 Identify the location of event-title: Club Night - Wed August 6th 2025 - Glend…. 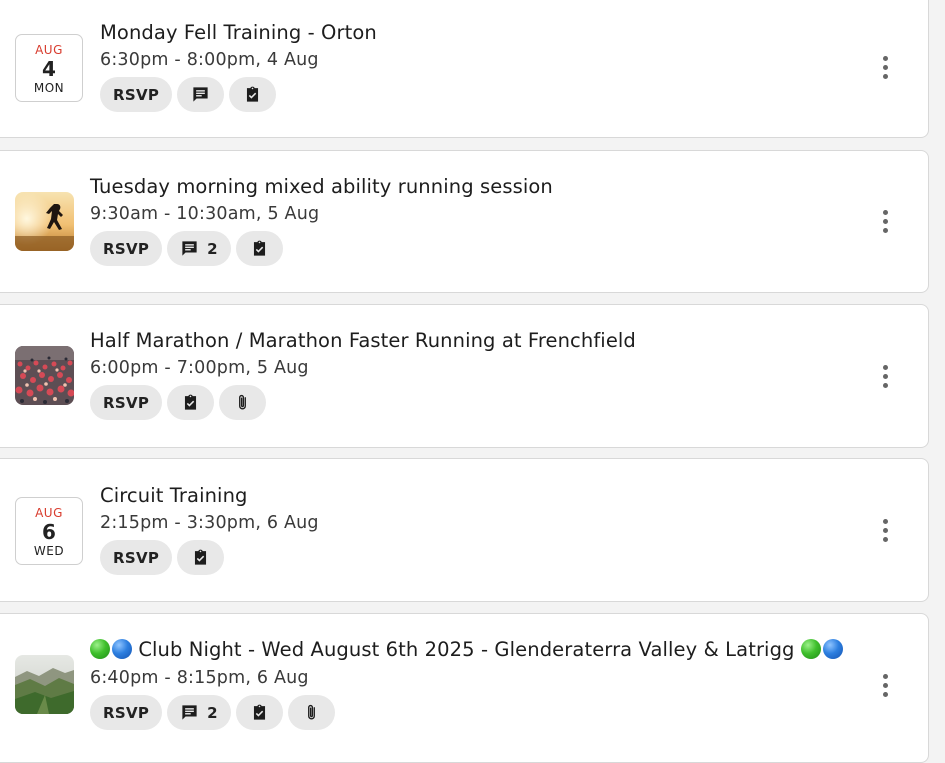
(466, 650).